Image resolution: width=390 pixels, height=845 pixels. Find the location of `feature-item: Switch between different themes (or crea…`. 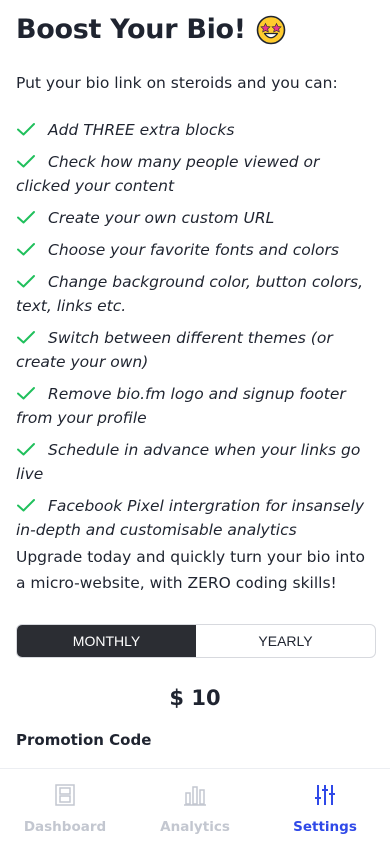

feature-item: Switch between different themes (or crea… is located at coordinates (196, 350).